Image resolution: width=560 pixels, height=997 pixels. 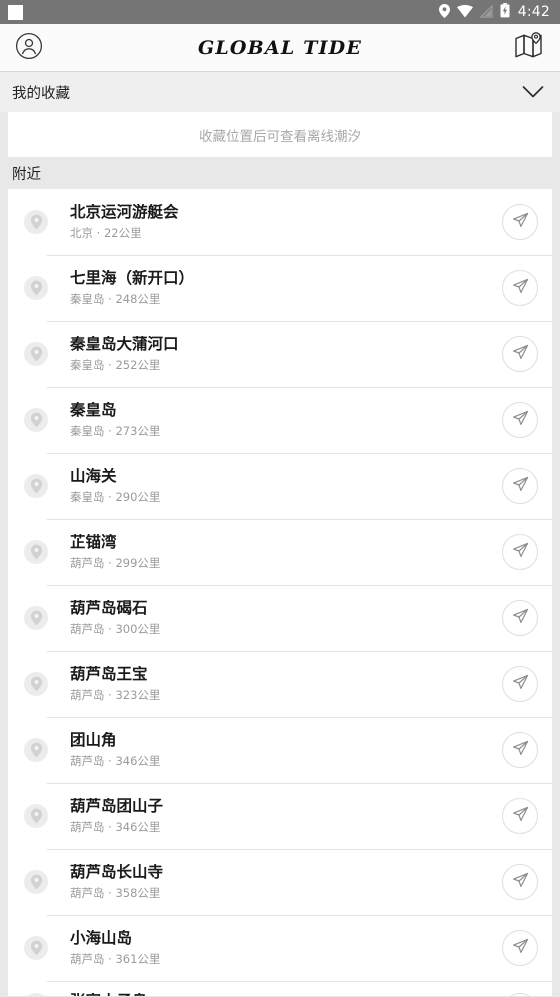 I want to click on list-item-title: 山海关, so click(x=93, y=476).